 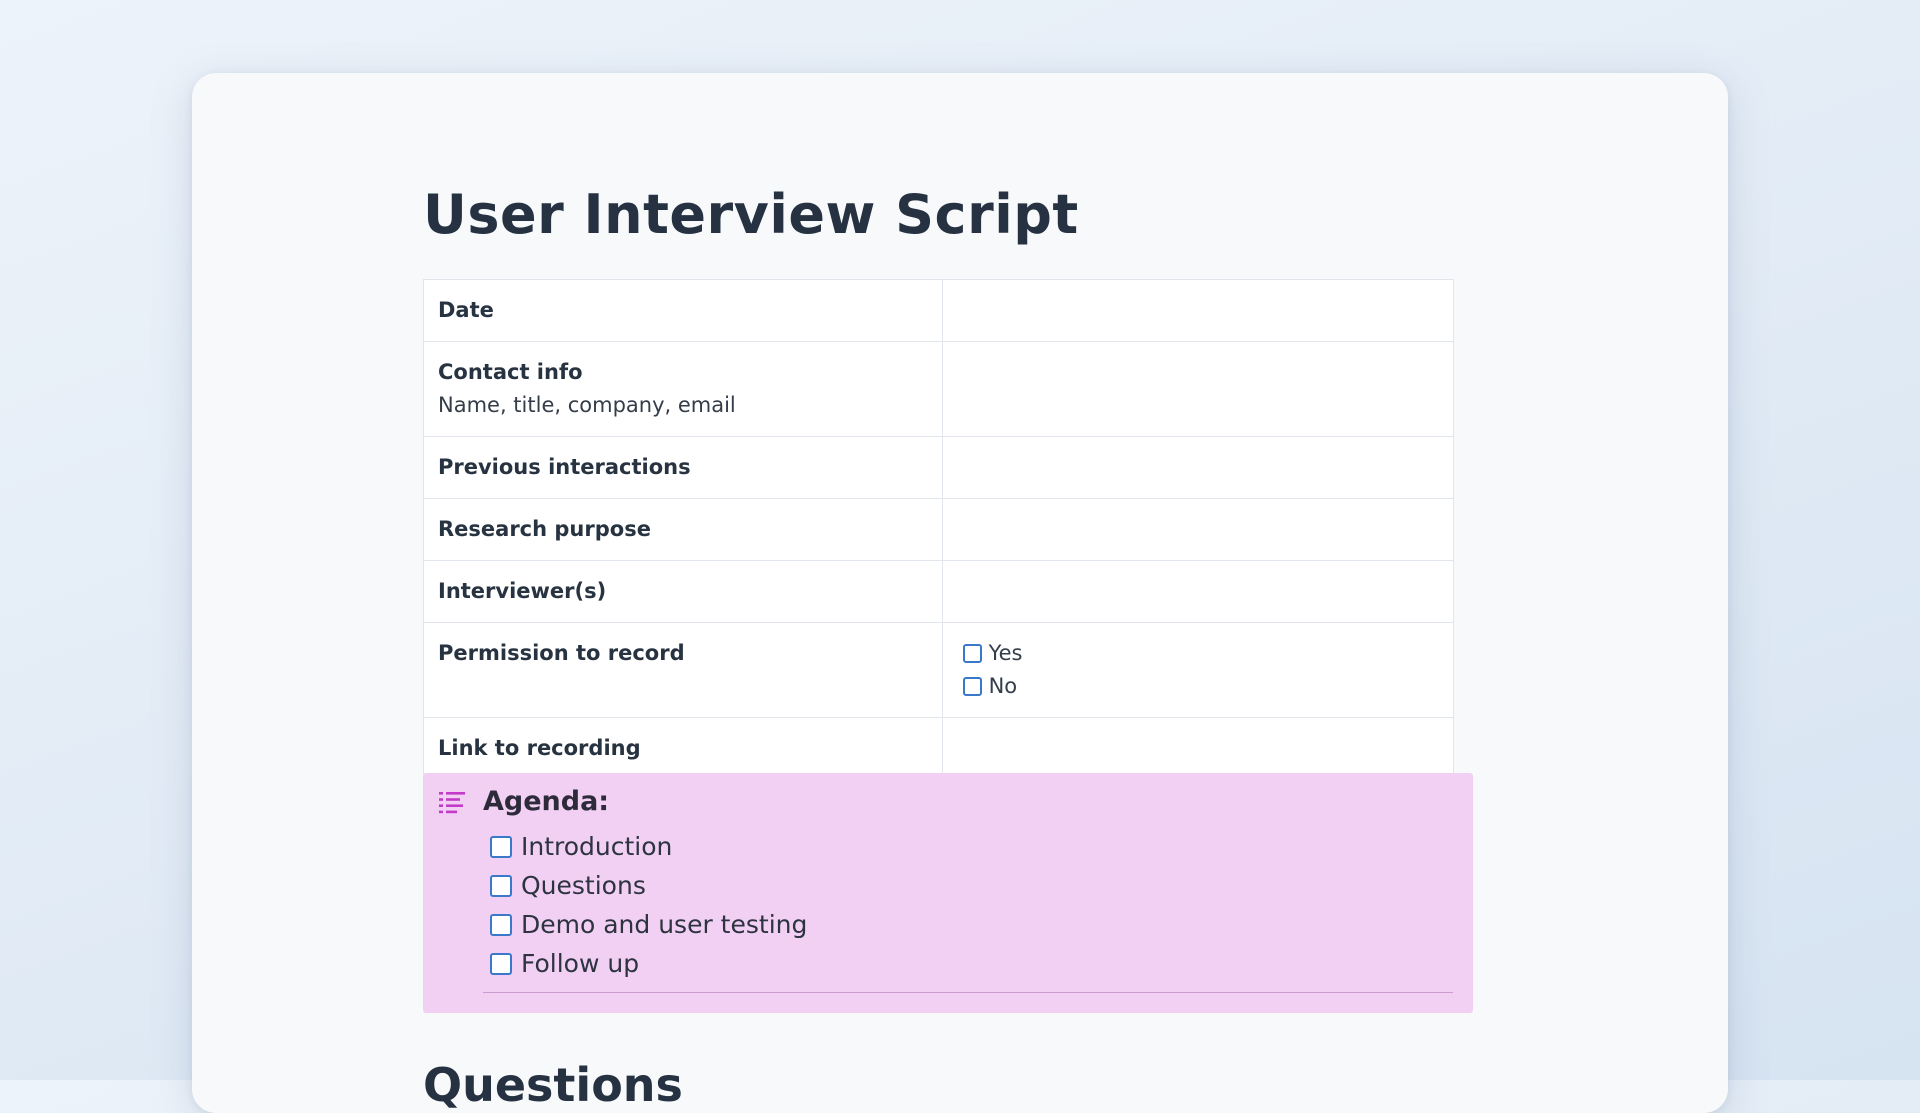 I want to click on table-row: Interviewer(s), so click(x=939, y=591).